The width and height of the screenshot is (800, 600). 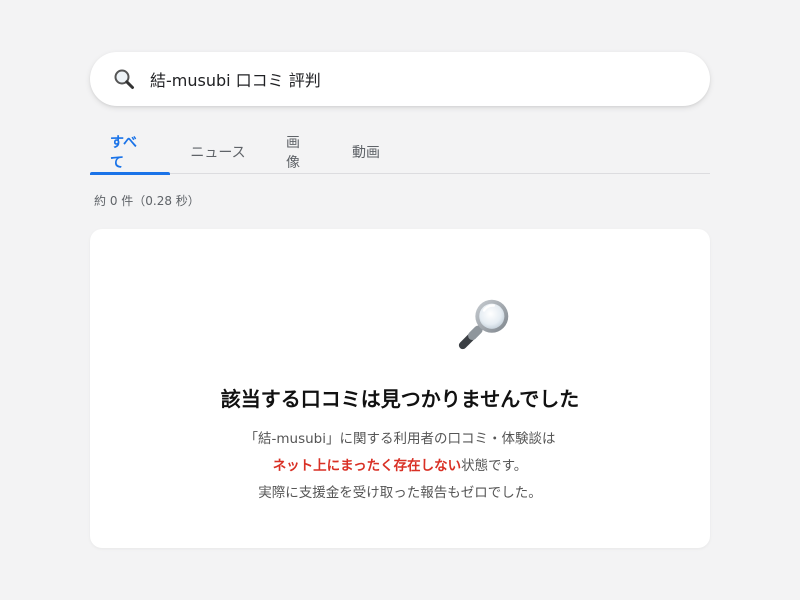 I want to click on result-count: 約 0 件（0.28 秒）, so click(x=147, y=201).